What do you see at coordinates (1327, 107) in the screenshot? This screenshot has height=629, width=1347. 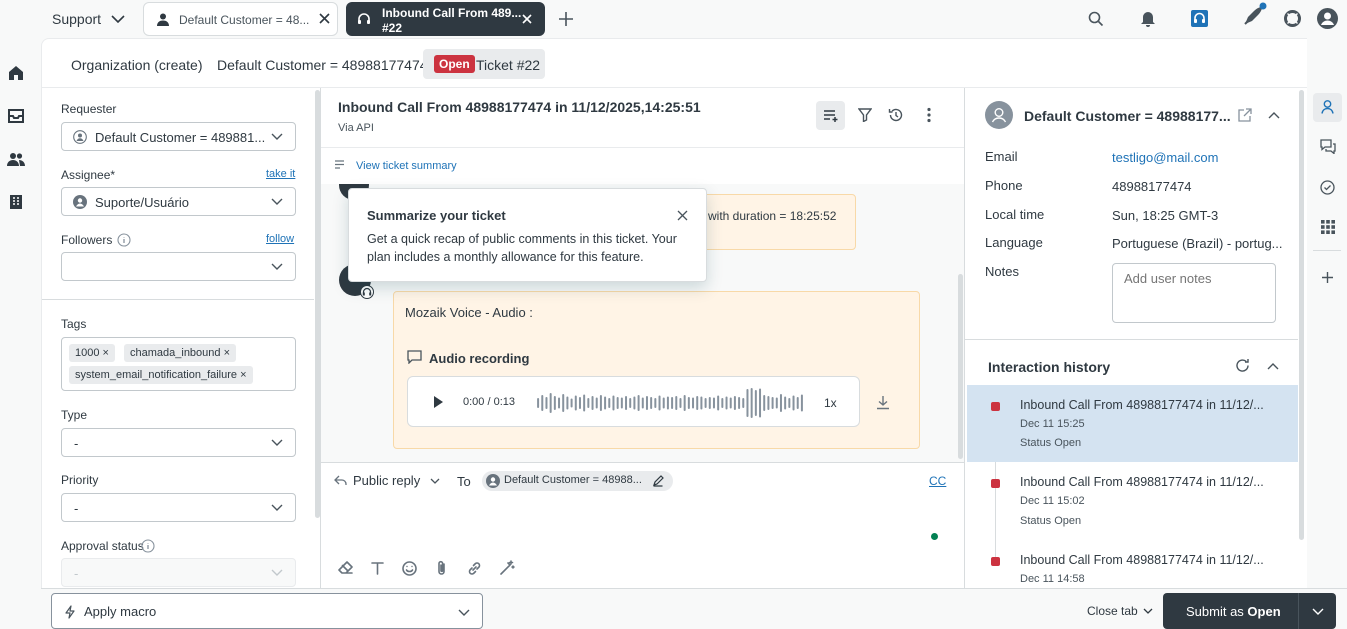 I see `customer-context-button` at bounding box center [1327, 107].